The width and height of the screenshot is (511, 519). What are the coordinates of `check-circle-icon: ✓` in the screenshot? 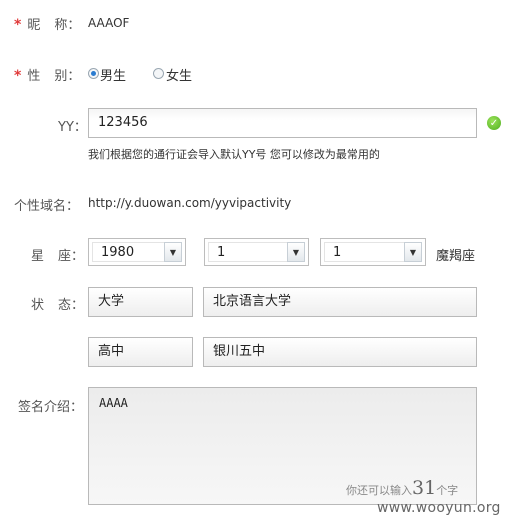 It's located at (494, 123).